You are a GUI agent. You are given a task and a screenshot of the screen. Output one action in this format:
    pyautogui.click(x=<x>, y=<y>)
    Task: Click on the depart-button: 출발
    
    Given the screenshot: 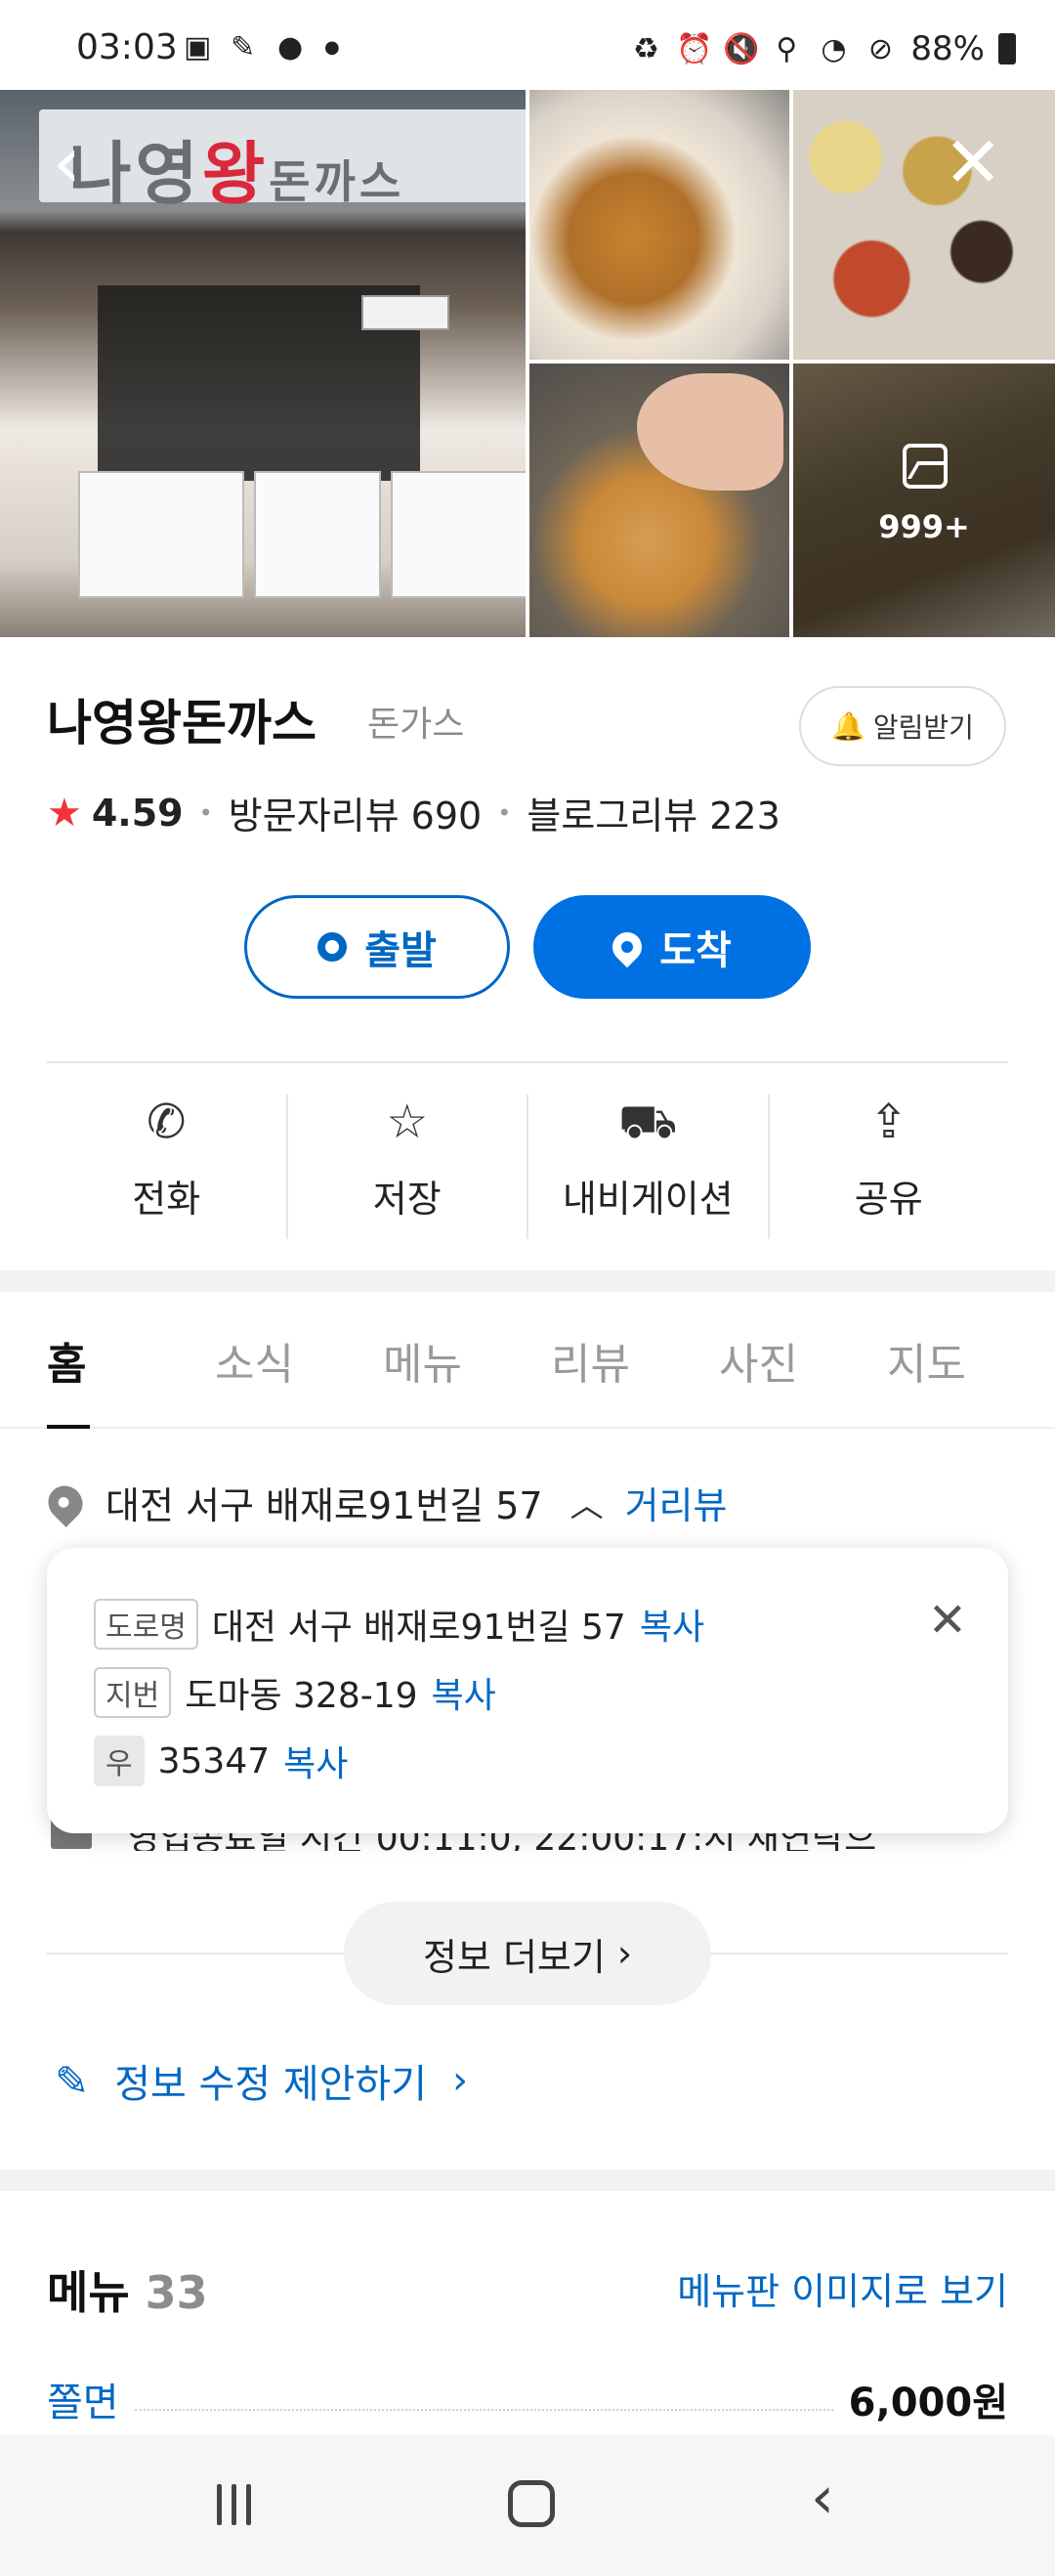 What is the action you would take?
    pyautogui.click(x=377, y=947)
    